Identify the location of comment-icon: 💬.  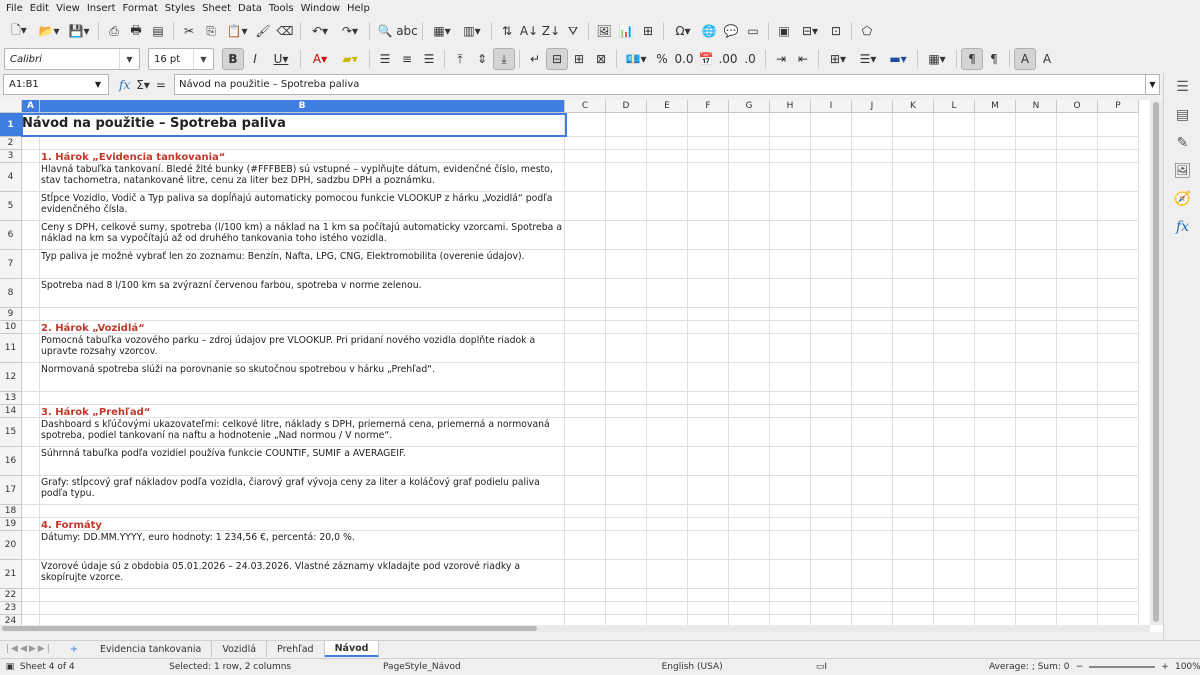
(731, 31).